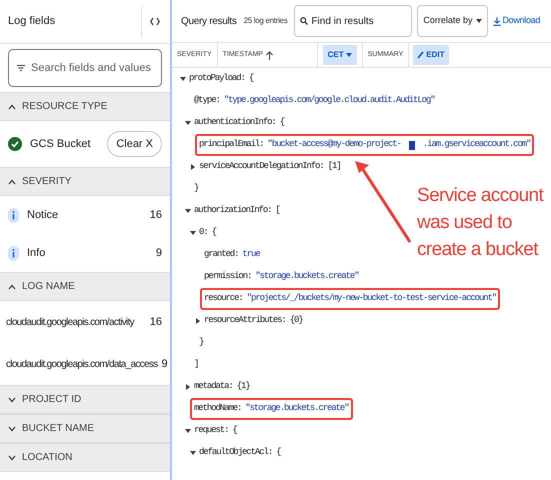 This screenshot has width=551, height=480. I want to click on arrow-up-icon, so click(269, 55).